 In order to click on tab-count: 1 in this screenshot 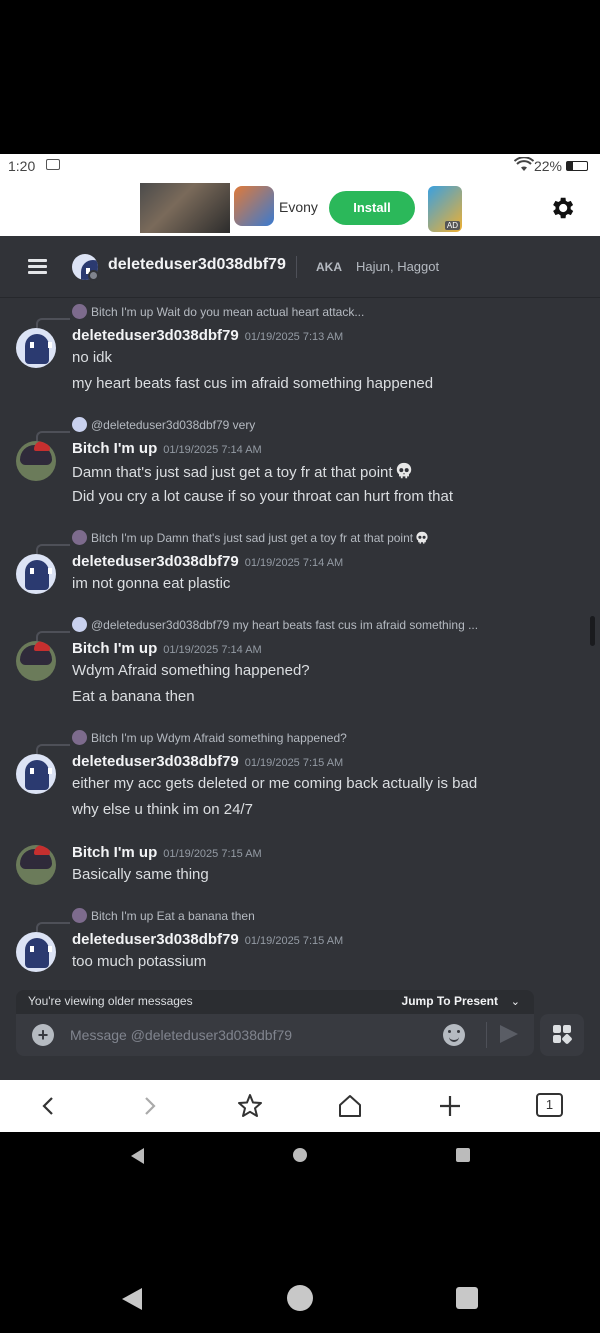, I will do `click(549, 1104)`.